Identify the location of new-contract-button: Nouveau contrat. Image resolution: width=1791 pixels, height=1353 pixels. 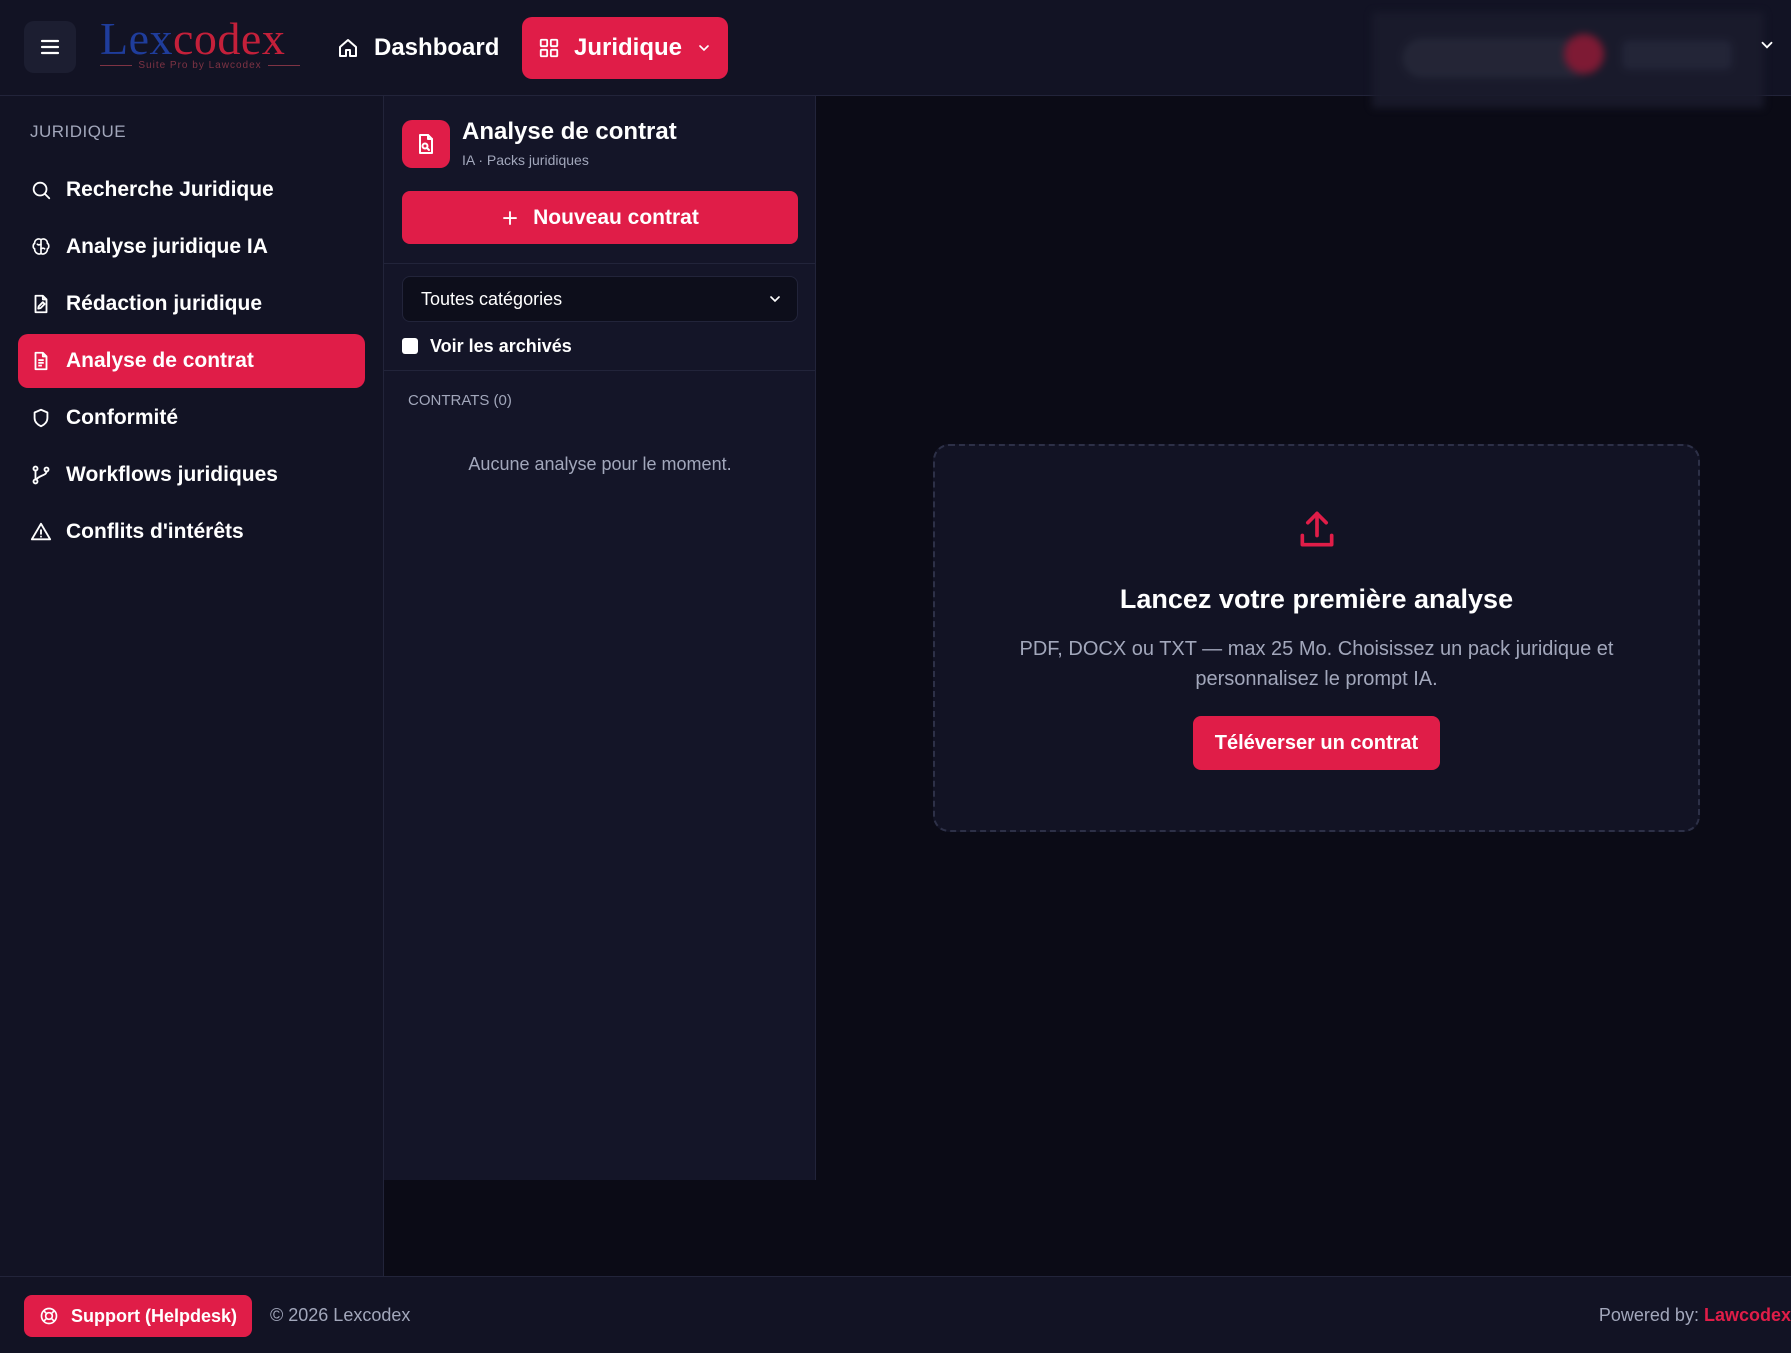
(600, 217).